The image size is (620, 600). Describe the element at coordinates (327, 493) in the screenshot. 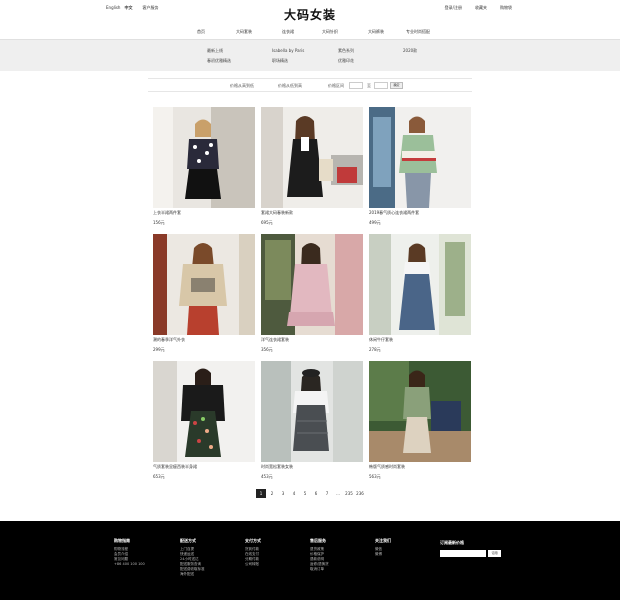

I see `page-7: 7` at that location.